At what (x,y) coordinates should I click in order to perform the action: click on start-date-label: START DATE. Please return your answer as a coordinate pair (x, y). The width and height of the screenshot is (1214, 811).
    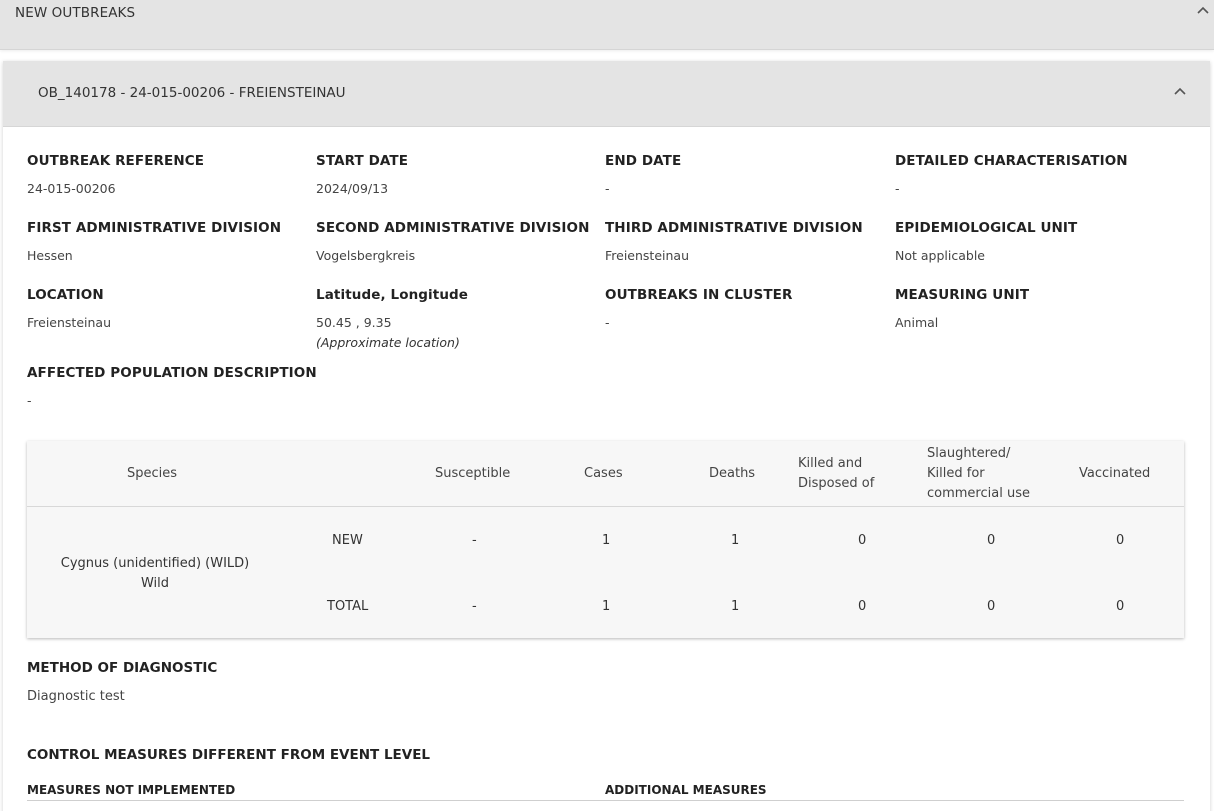
    Looking at the image, I should click on (362, 161).